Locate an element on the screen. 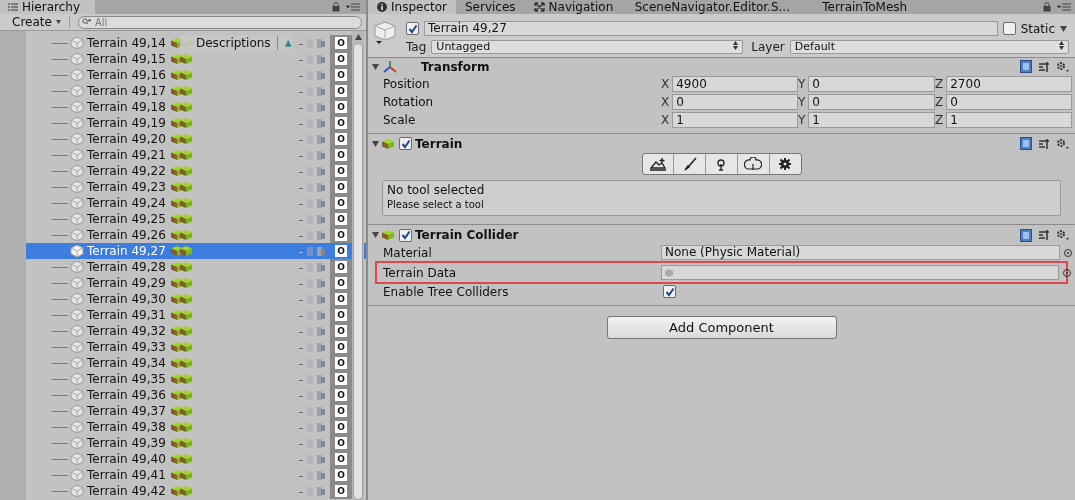 The width and height of the screenshot is (1075, 500). hierarchy-row: Terrain 49,17 - O is located at coordinates (196, 91).